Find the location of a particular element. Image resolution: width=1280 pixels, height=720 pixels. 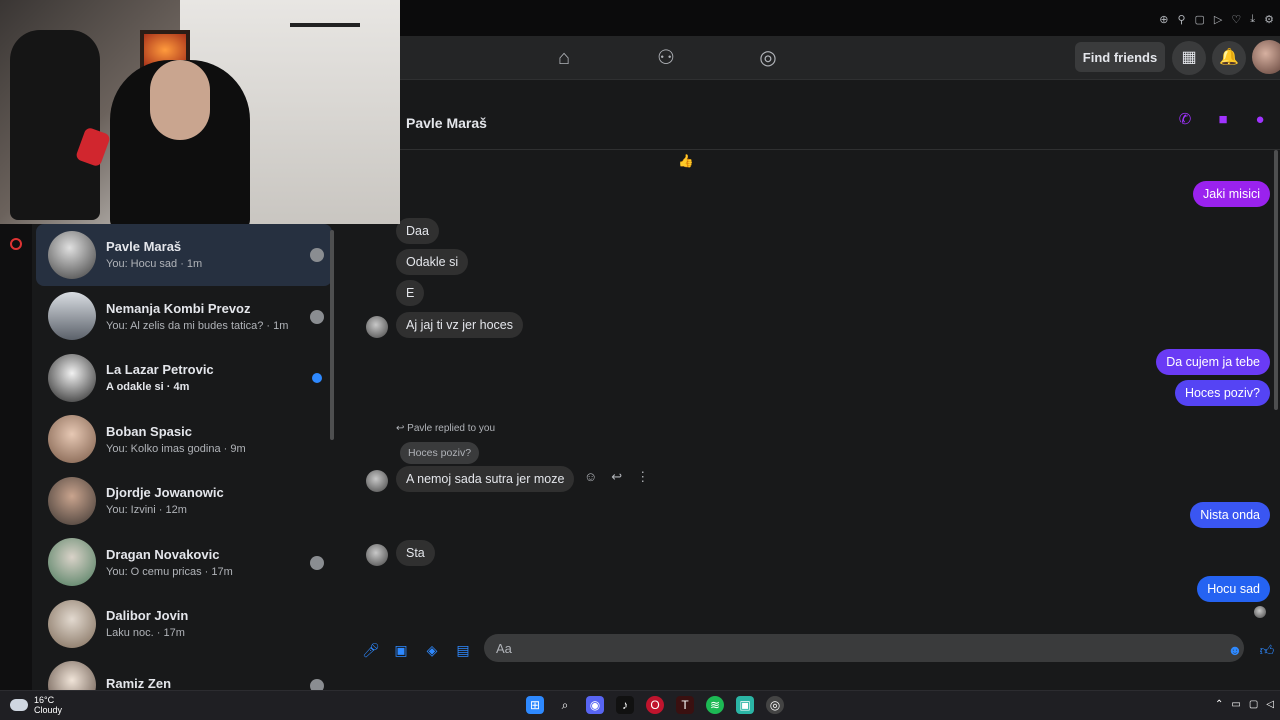

incoming-message: A nemoj sada sutra jer moze is located at coordinates (485, 479).